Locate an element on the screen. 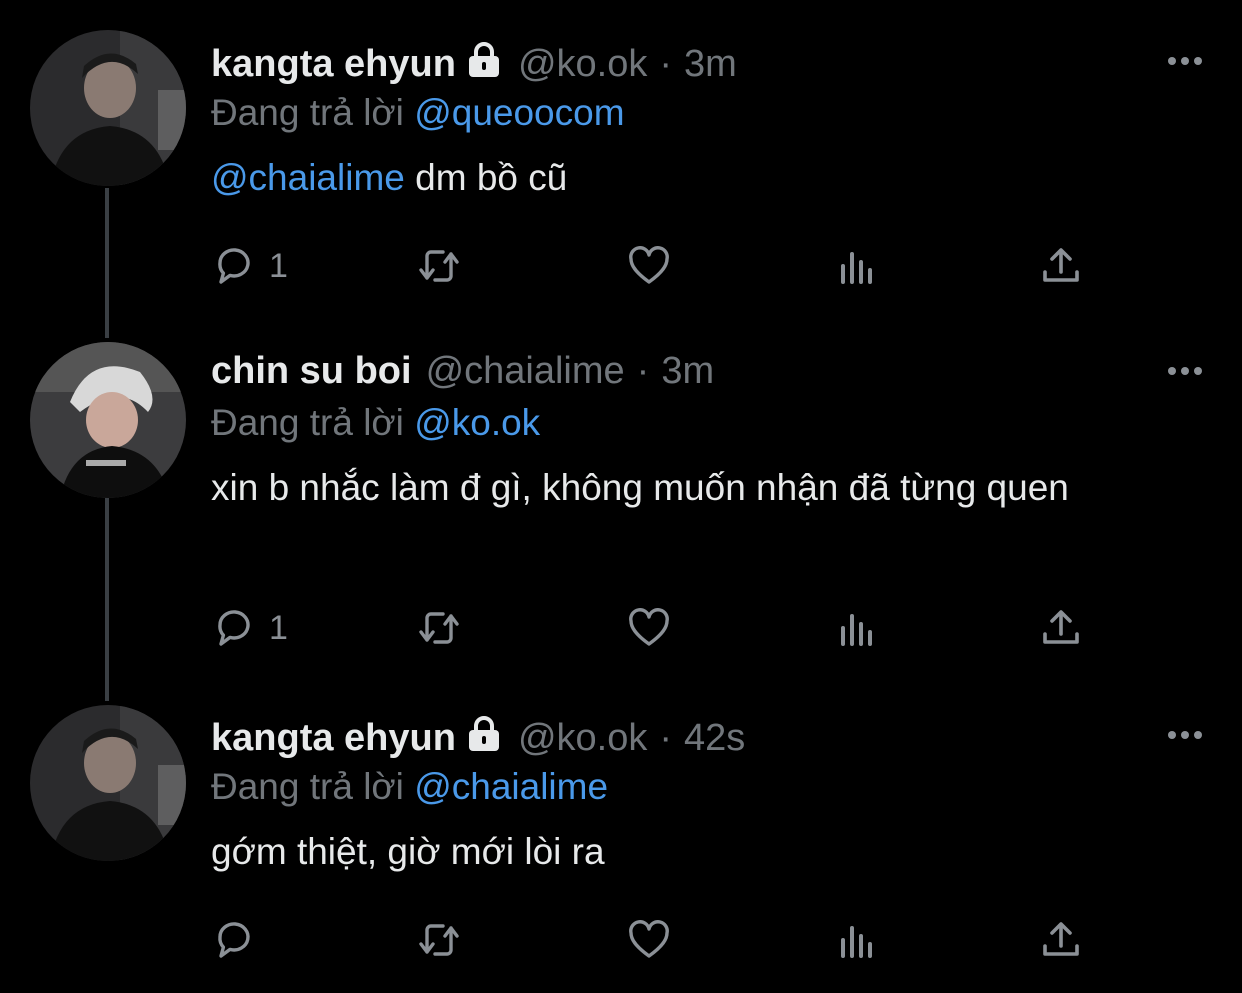 This screenshot has width=1242, height=993. reply-to-mention: @chaialime is located at coordinates (511, 786).